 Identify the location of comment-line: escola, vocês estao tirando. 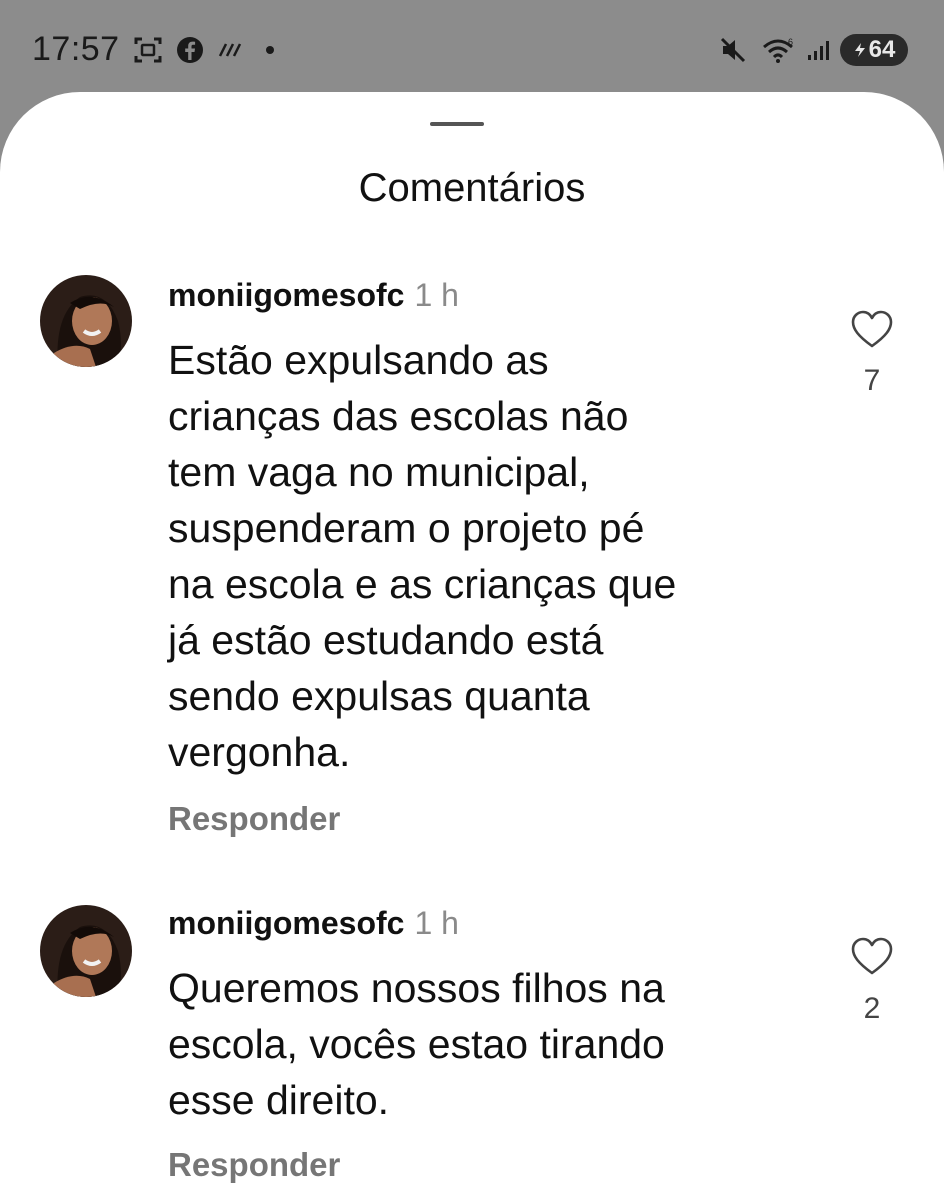
(416, 1044).